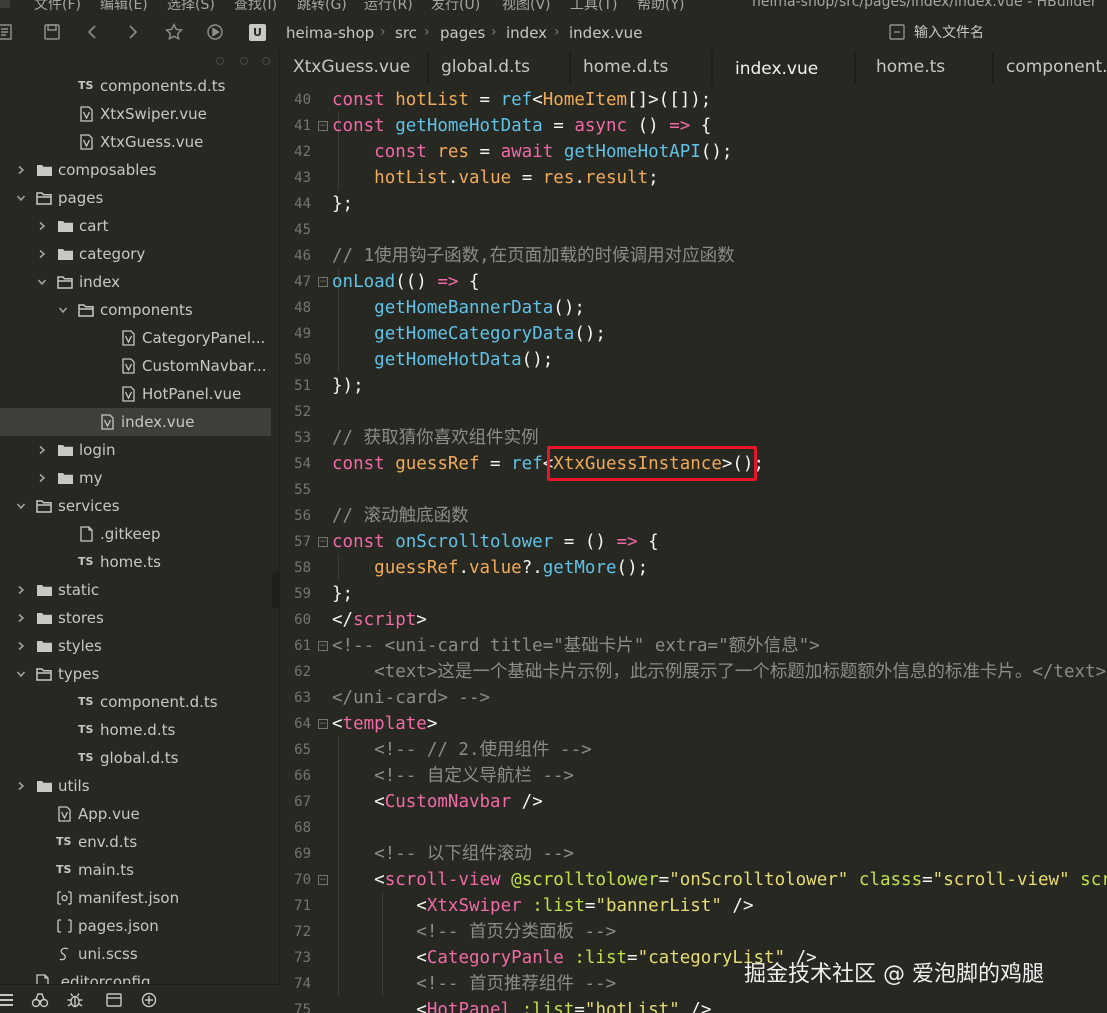 The width and height of the screenshot is (1107, 1013). Describe the element at coordinates (139, 898) in the screenshot. I see `tree-item: manifest.json` at that location.